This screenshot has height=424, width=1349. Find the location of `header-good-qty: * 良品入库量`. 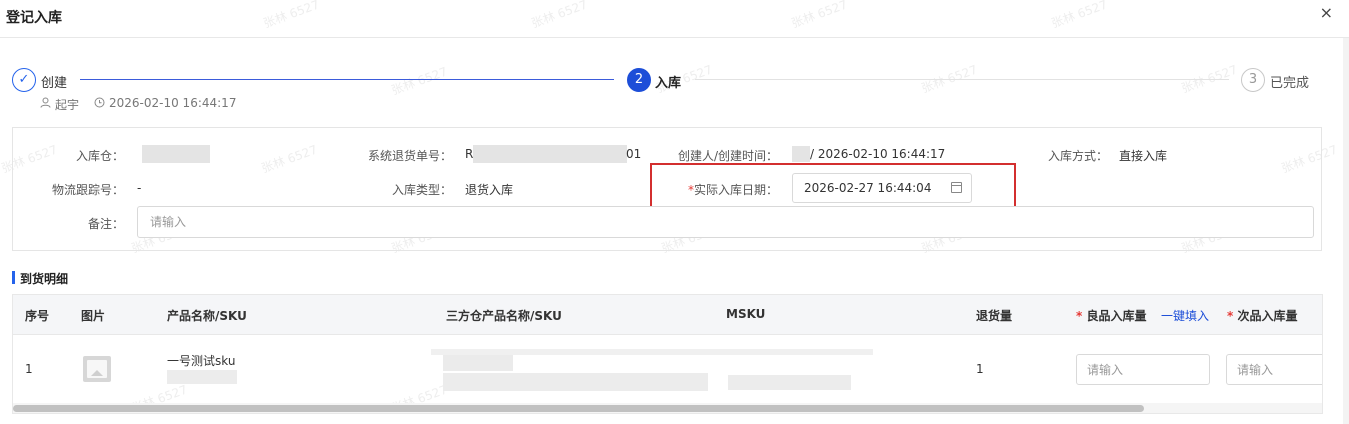

header-good-qty: * 良品入库量 is located at coordinates (1111, 315).